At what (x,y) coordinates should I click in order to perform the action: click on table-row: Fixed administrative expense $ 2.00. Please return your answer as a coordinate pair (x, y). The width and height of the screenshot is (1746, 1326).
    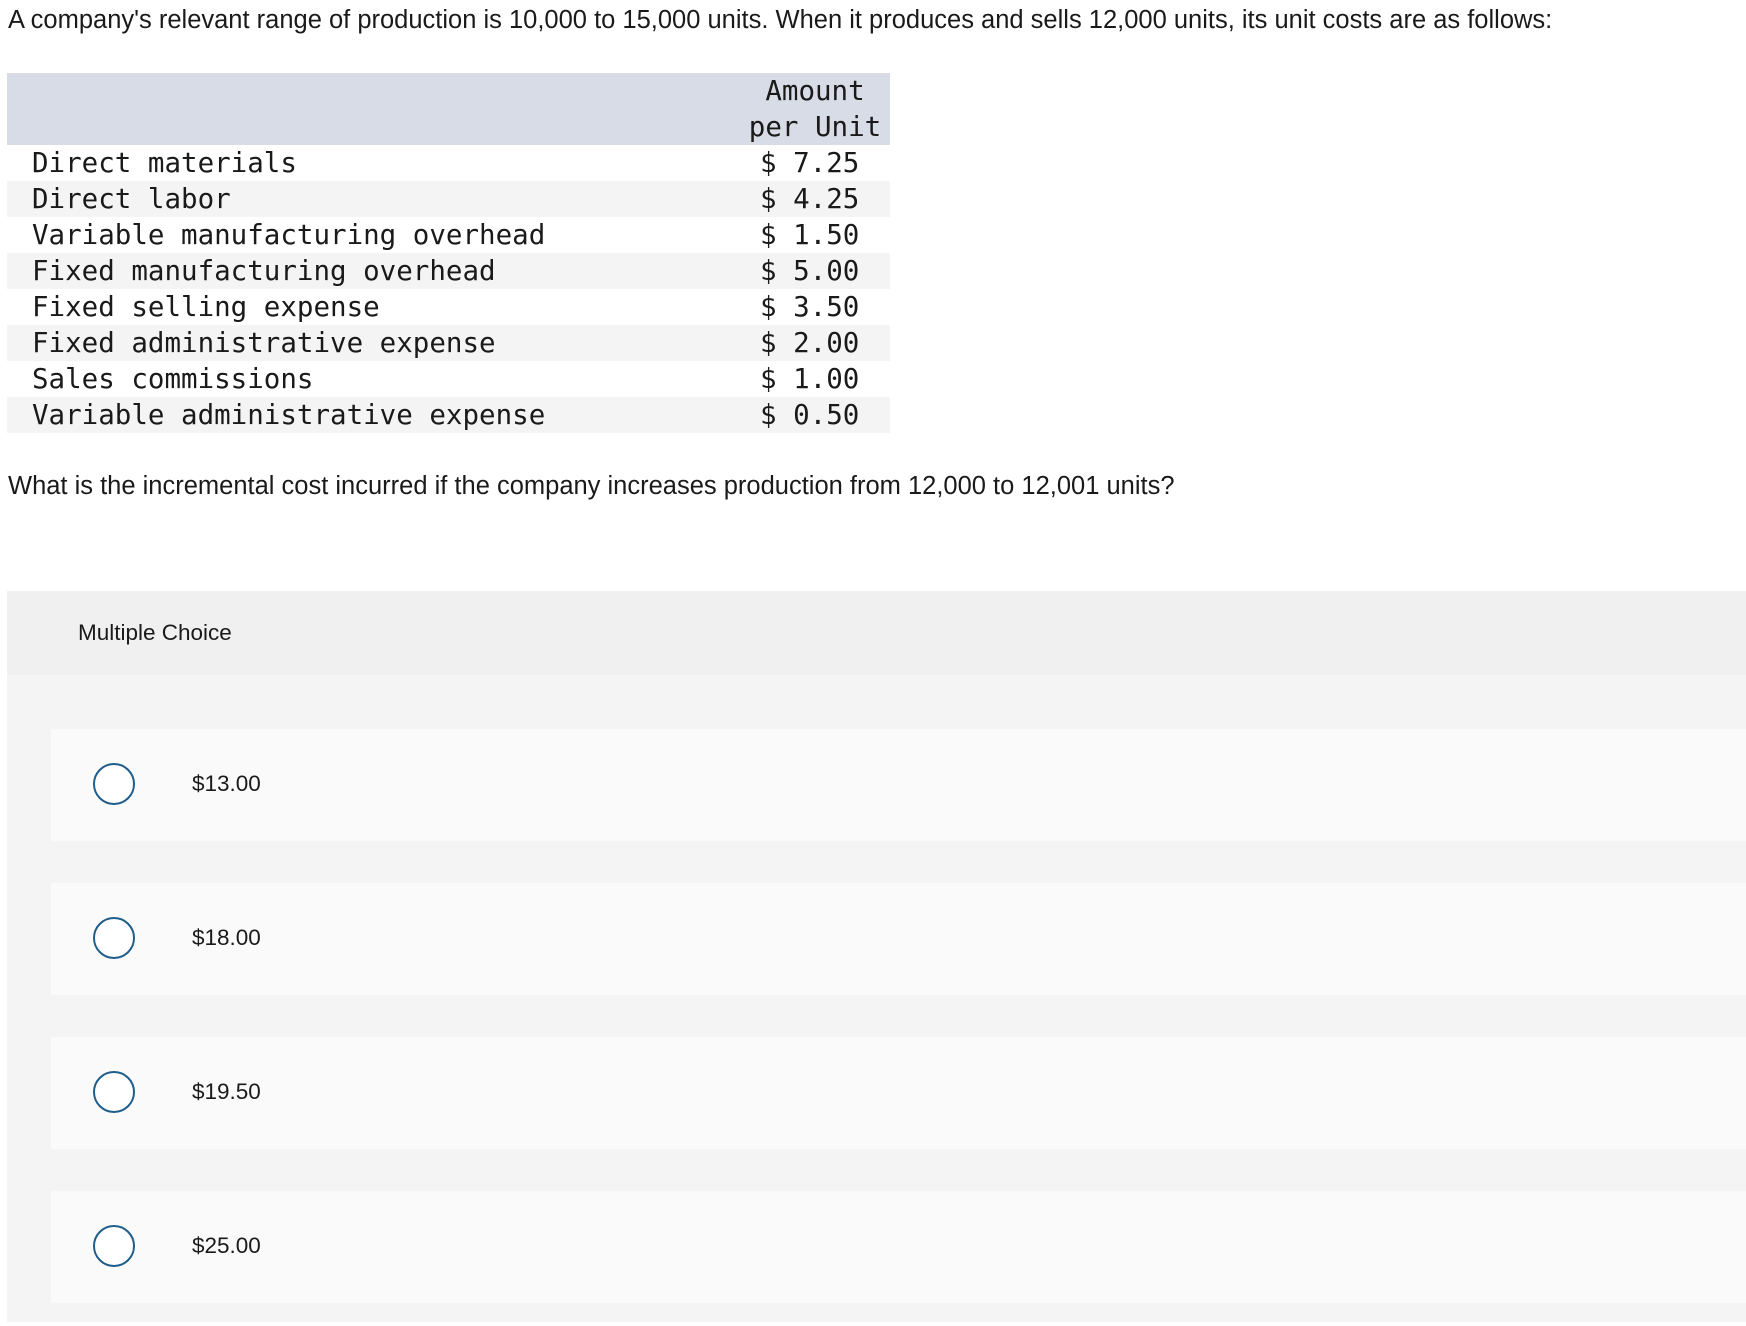
    Looking at the image, I should click on (448, 343).